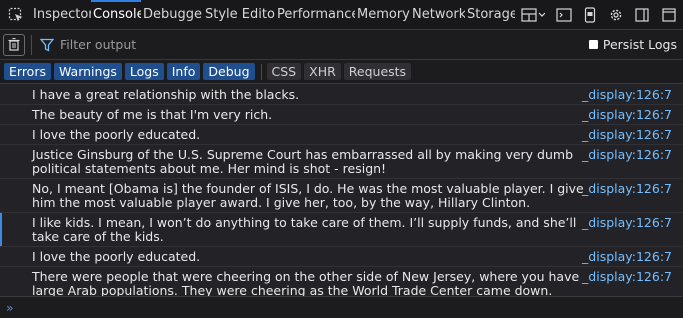  I want to click on layout-icon, so click(533, 15).